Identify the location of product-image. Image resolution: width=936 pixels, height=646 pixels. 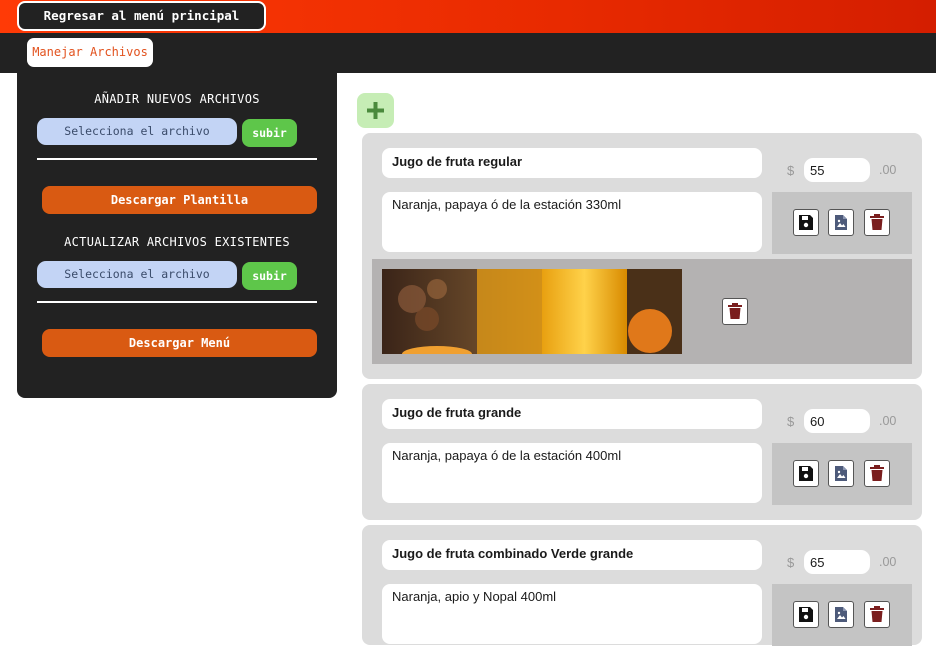
(532, 311).